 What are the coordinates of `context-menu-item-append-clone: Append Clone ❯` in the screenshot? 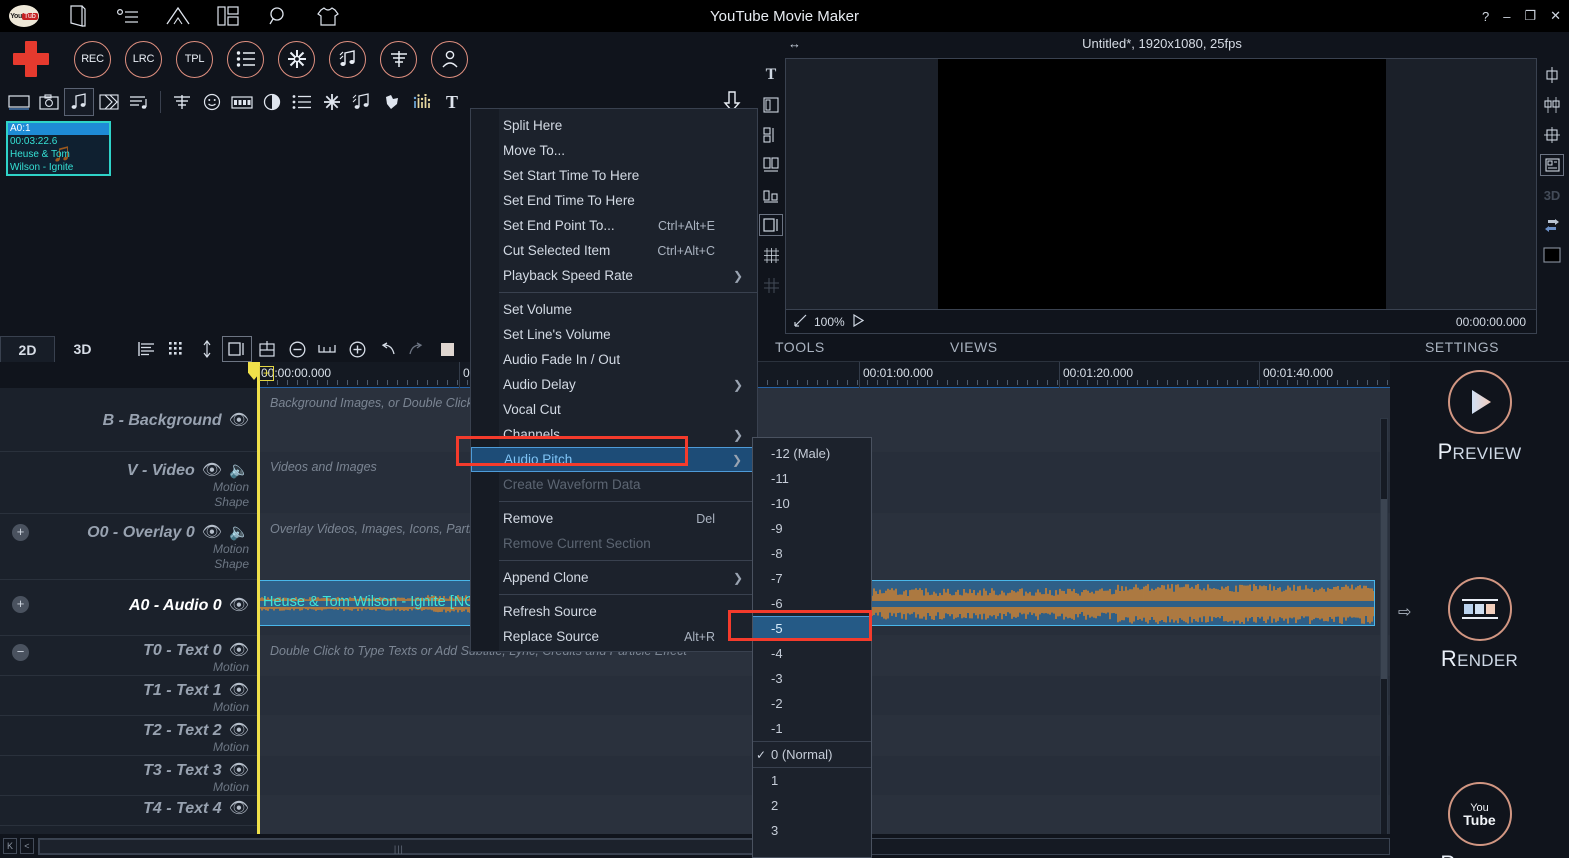 It's located at (614, 577).